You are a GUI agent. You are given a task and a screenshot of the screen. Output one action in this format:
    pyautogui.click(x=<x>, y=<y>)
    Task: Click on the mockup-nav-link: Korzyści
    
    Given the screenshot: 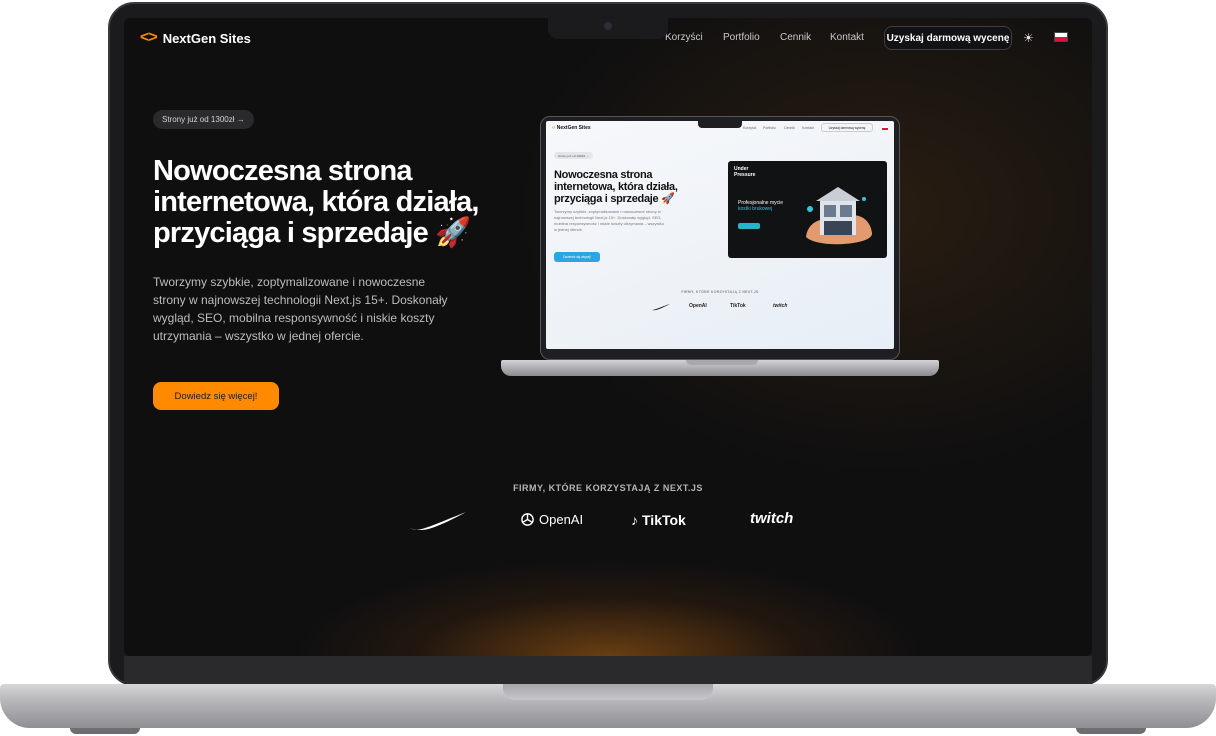 What is the action you would take?
    pyautogui.click(x=750, y=128)
    